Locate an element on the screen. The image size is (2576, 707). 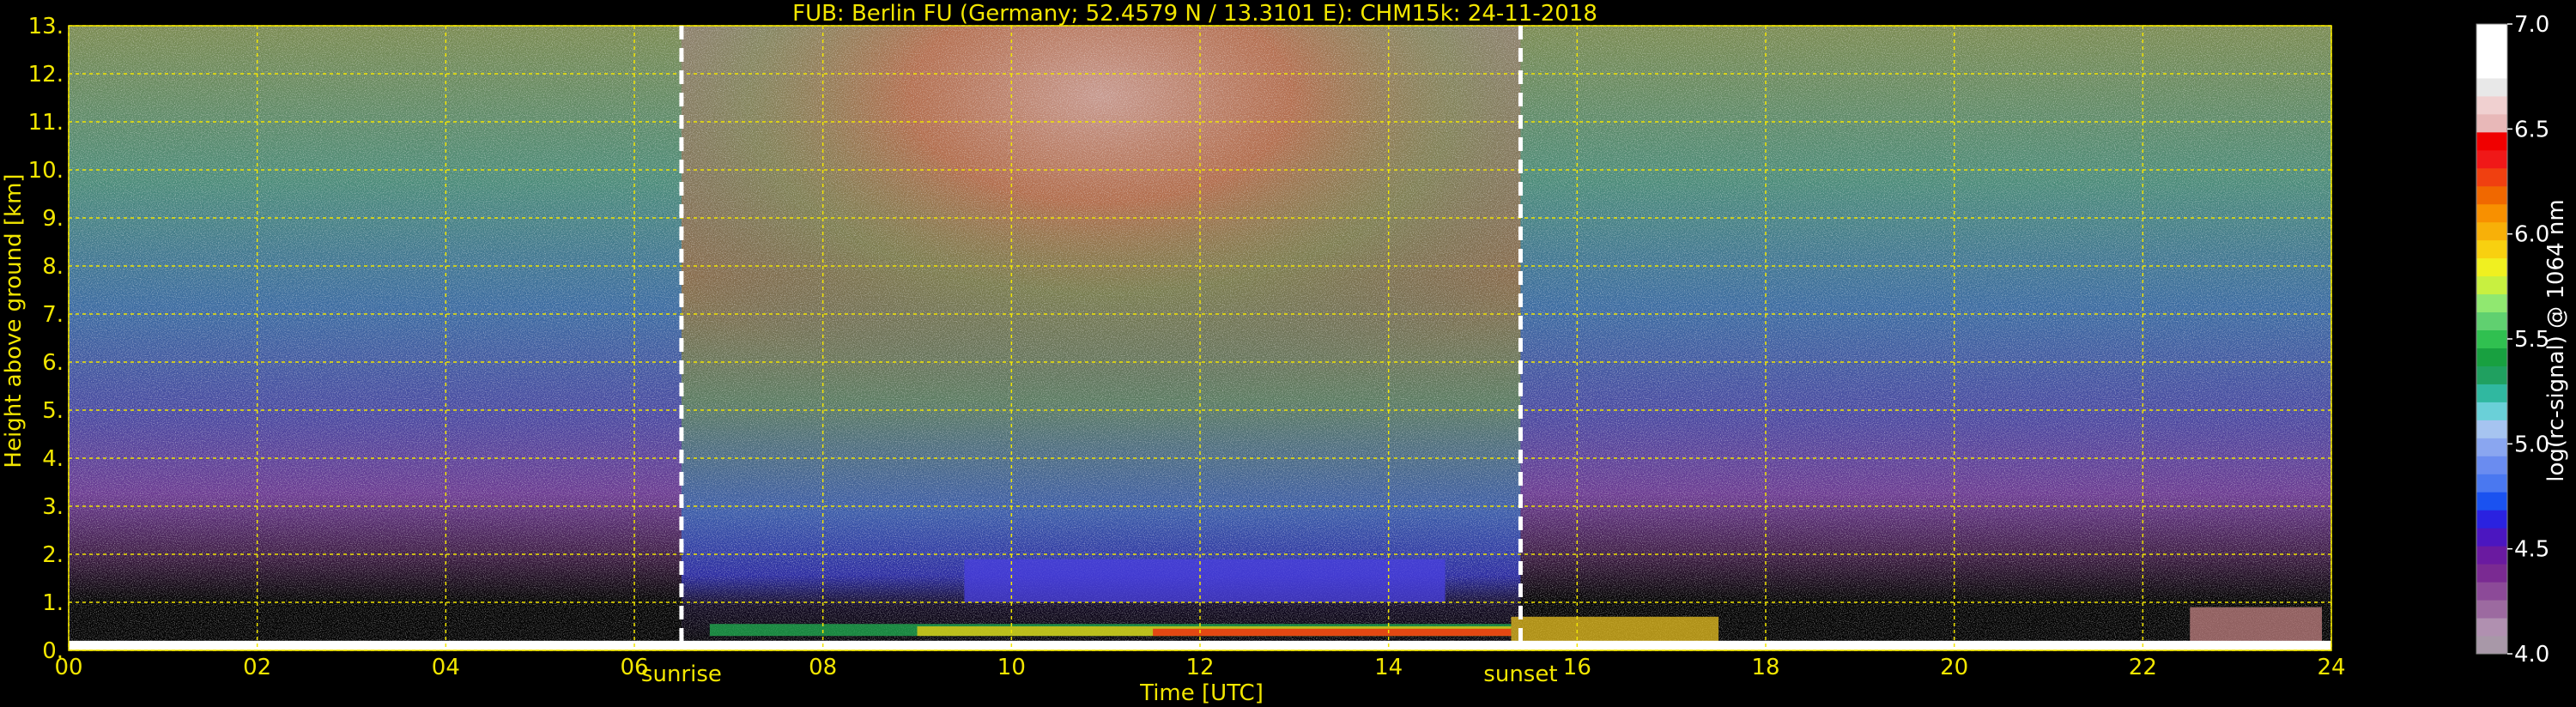
colorbar: 4.04.55.05.56.06.57.0 is located at coordinates (2512, 340).